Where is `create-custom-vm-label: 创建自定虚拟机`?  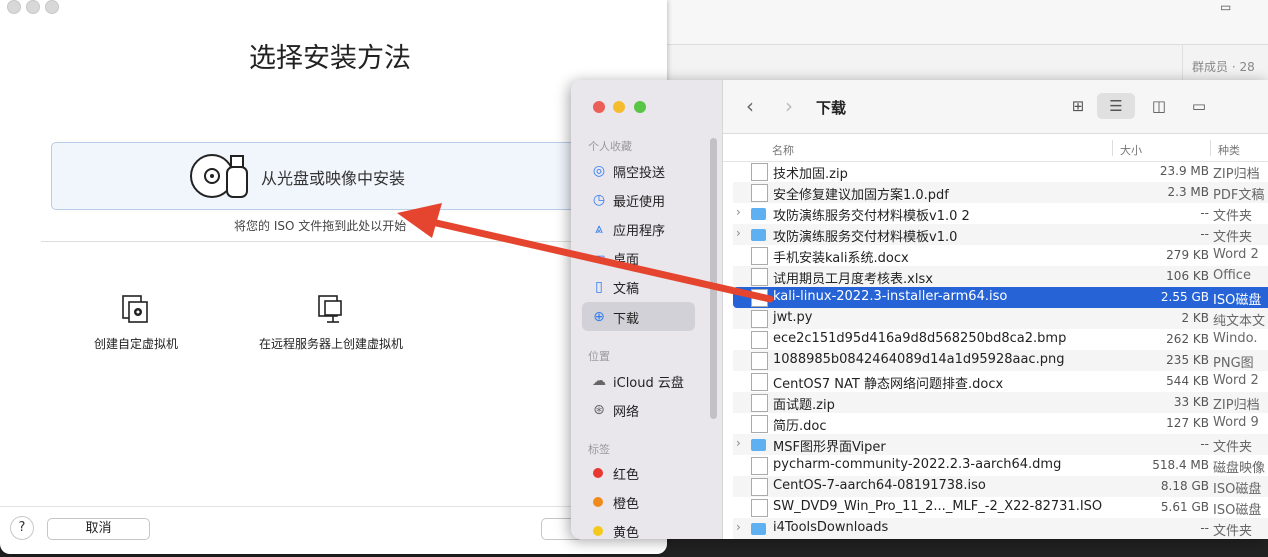
create-custom-vm-label: 创建自定虚拟机 is located at coordinates (136, 343).